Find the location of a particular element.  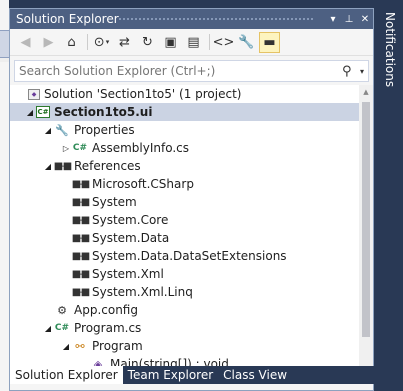

panel-title-bar: Solution Explorer ▾ ⊥ ✕ is located at coordinates (191, 19).